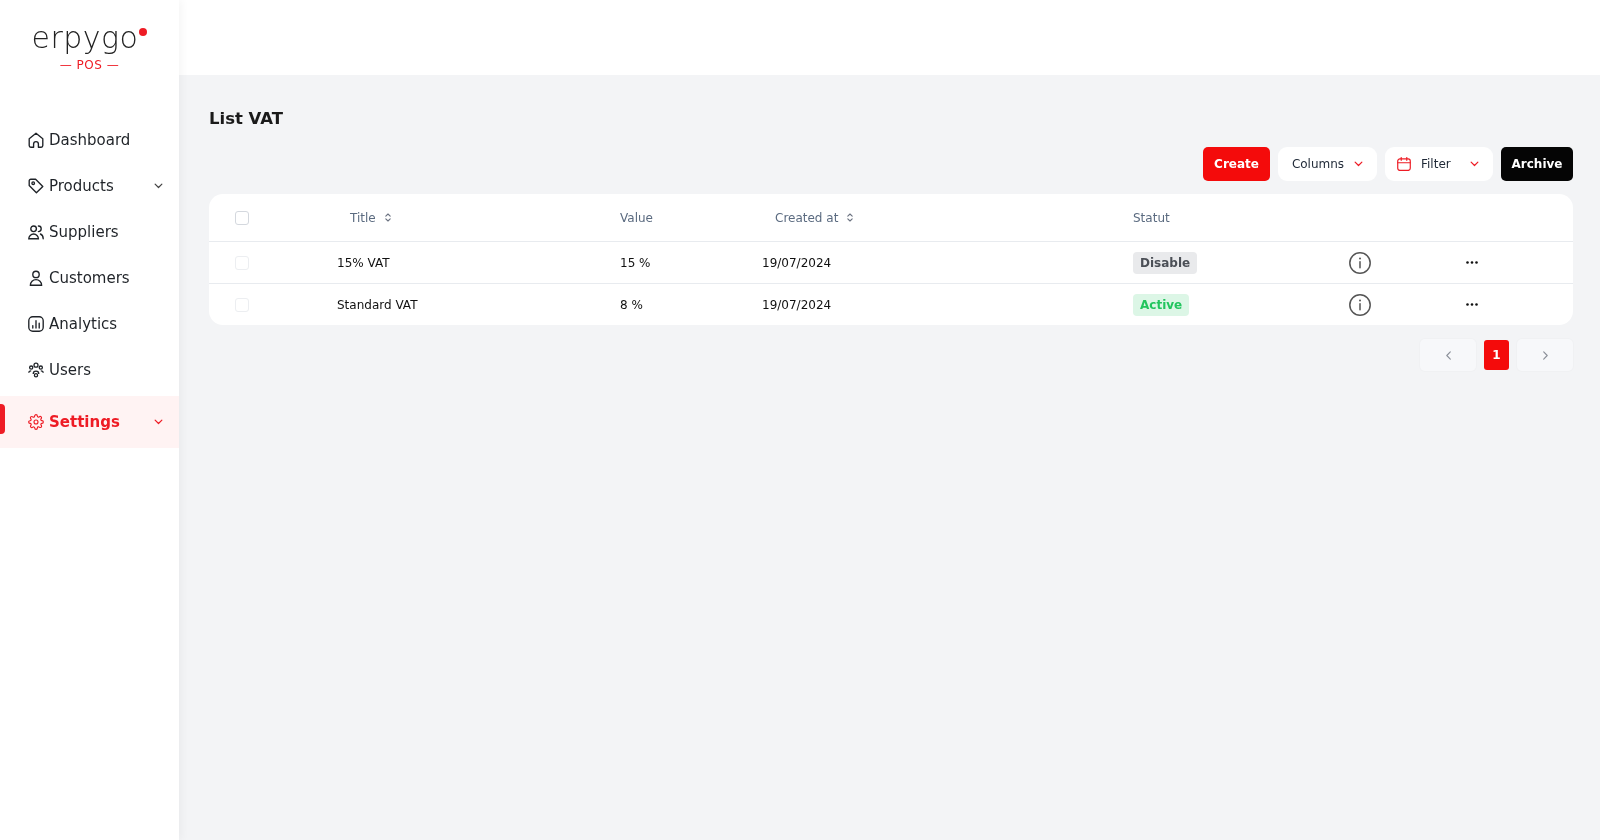  I want to click on status-badge: Disable, so click(1165, 262).